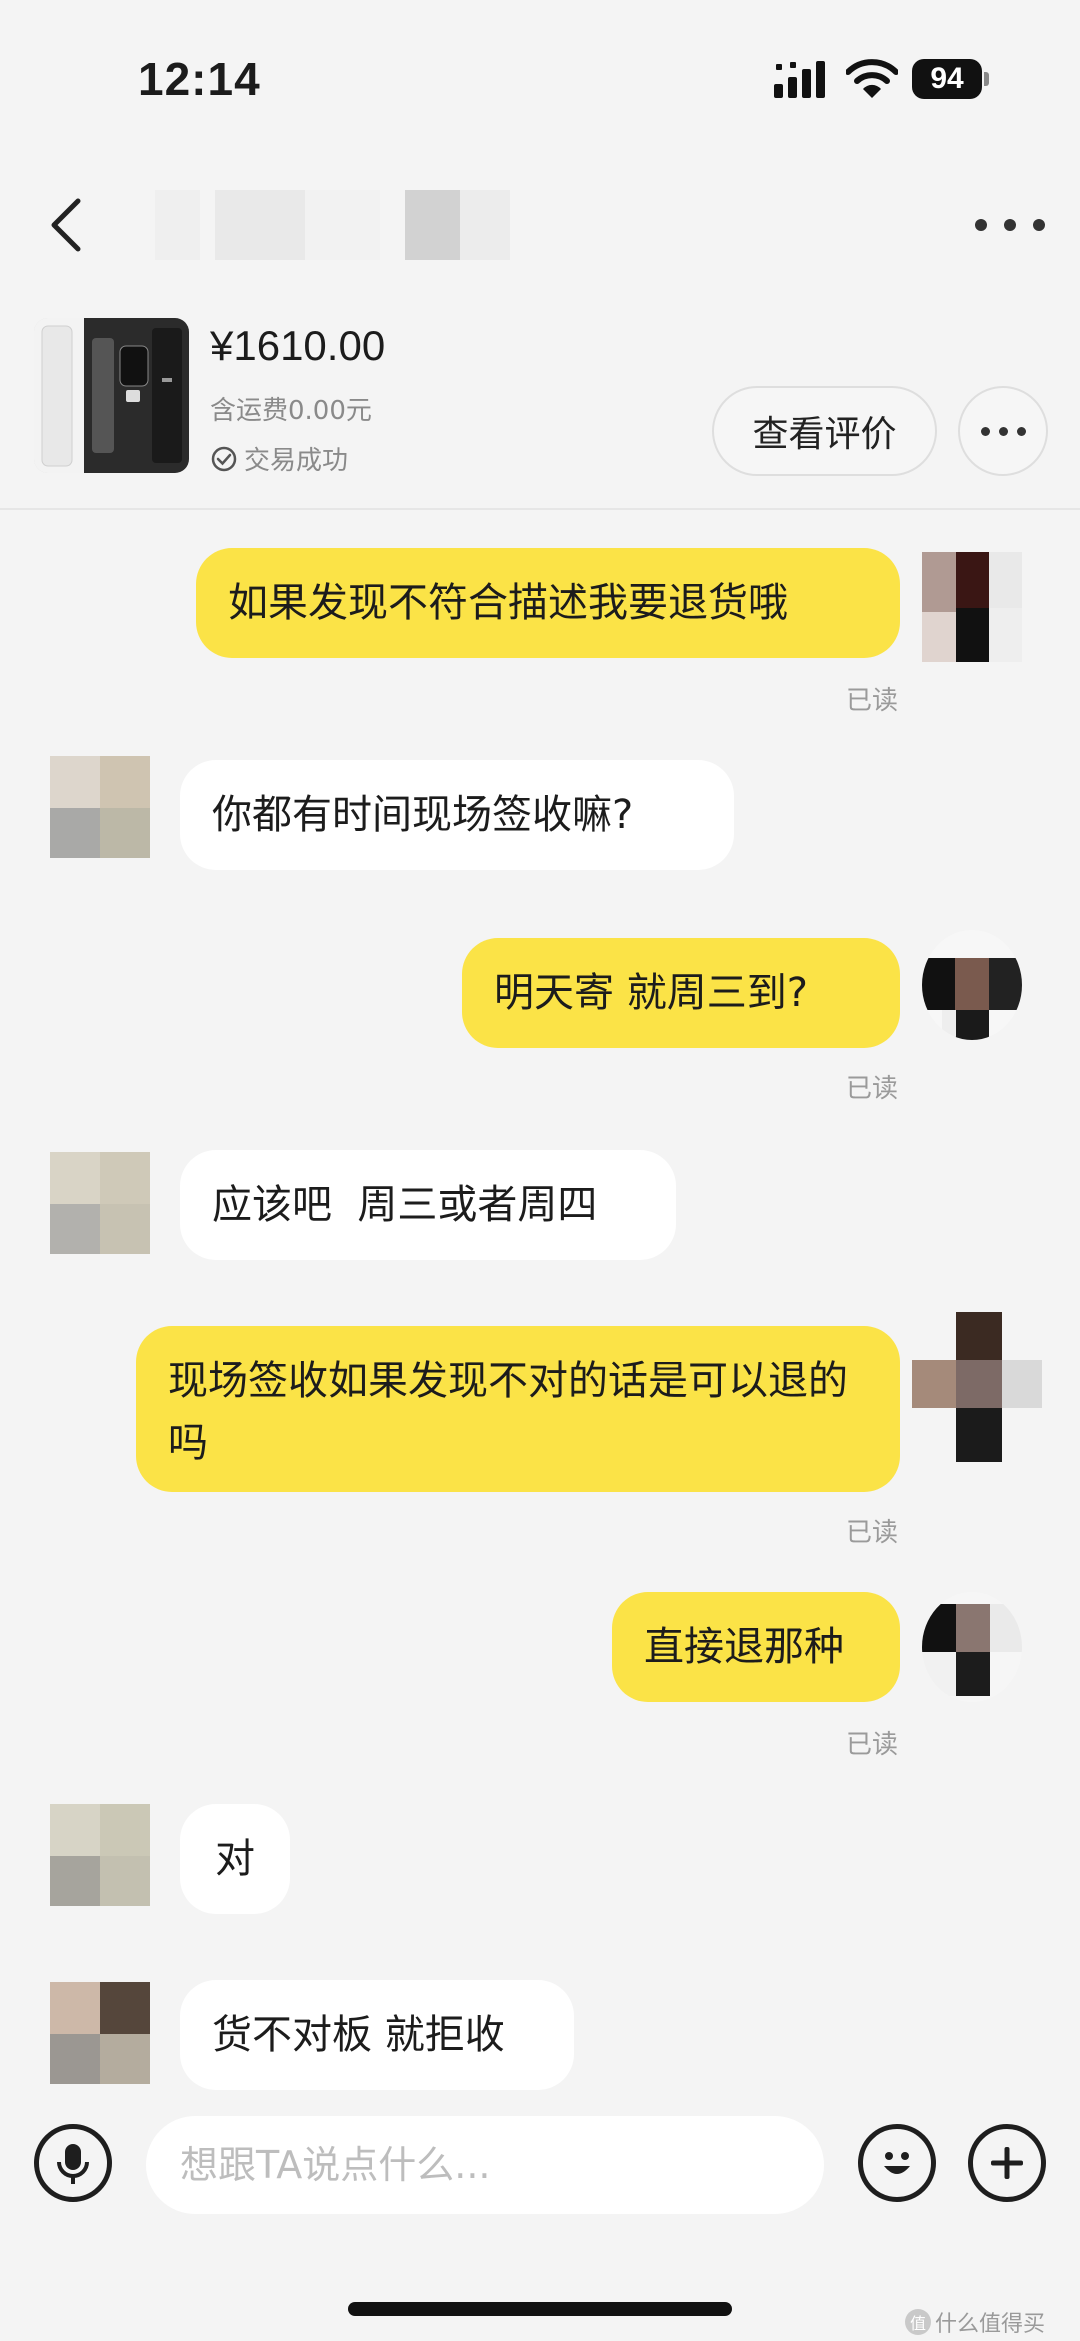  What do you see at coordinates (298, 345) in the screenshot?
I see `product-price: ¥1610.00` at bounding box center [298, 345].